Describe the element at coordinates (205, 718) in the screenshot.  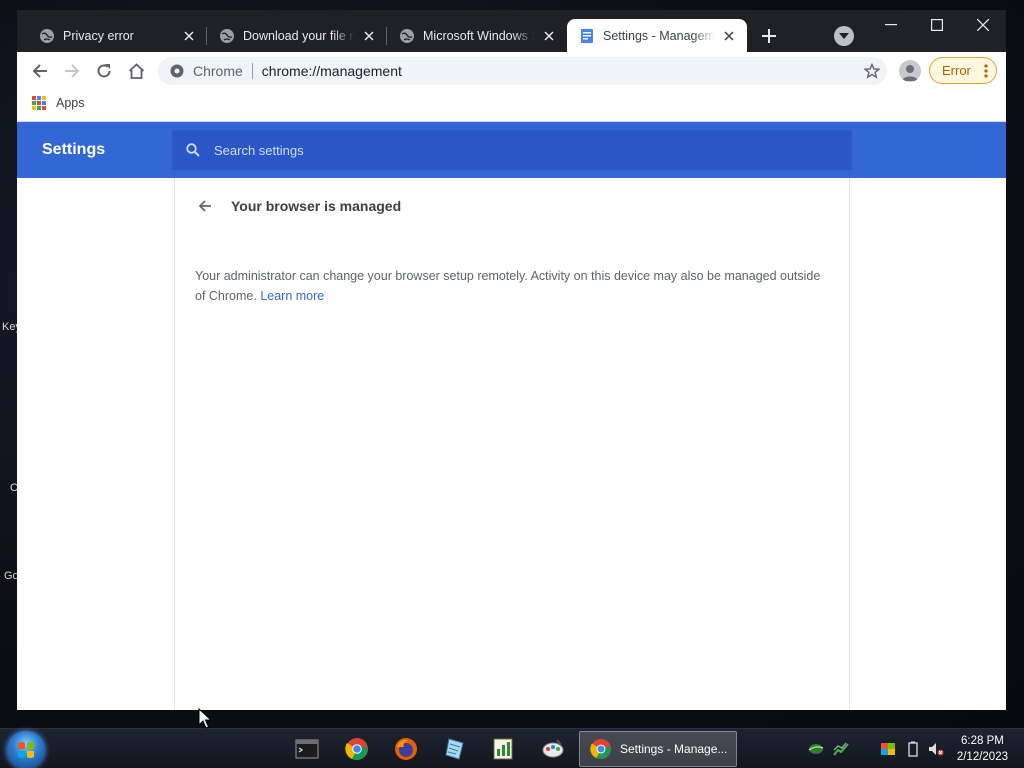
I see `mouse-cursor-icon` at that location.